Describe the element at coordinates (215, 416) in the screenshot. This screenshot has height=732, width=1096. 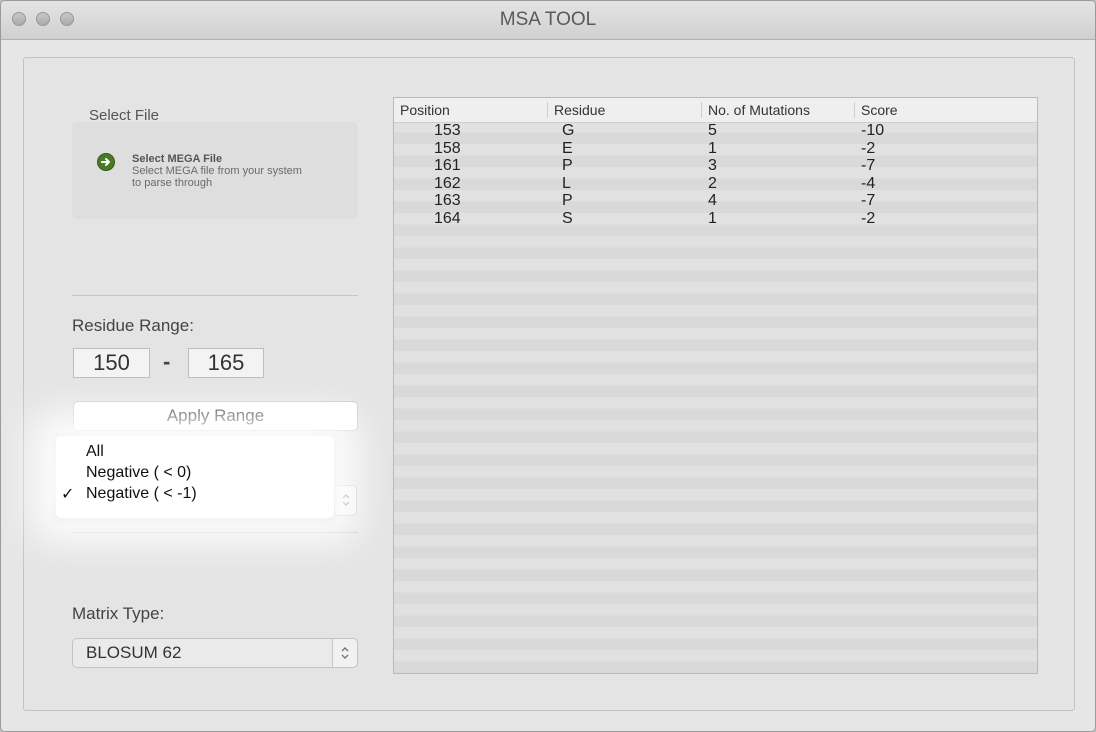
I see `apply-range-button: Apply Range` at that location.